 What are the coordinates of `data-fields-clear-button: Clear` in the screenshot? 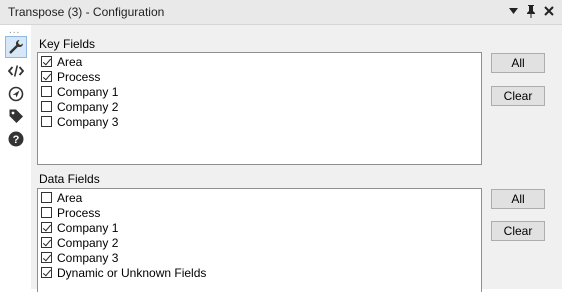 It's located at (518, 231).